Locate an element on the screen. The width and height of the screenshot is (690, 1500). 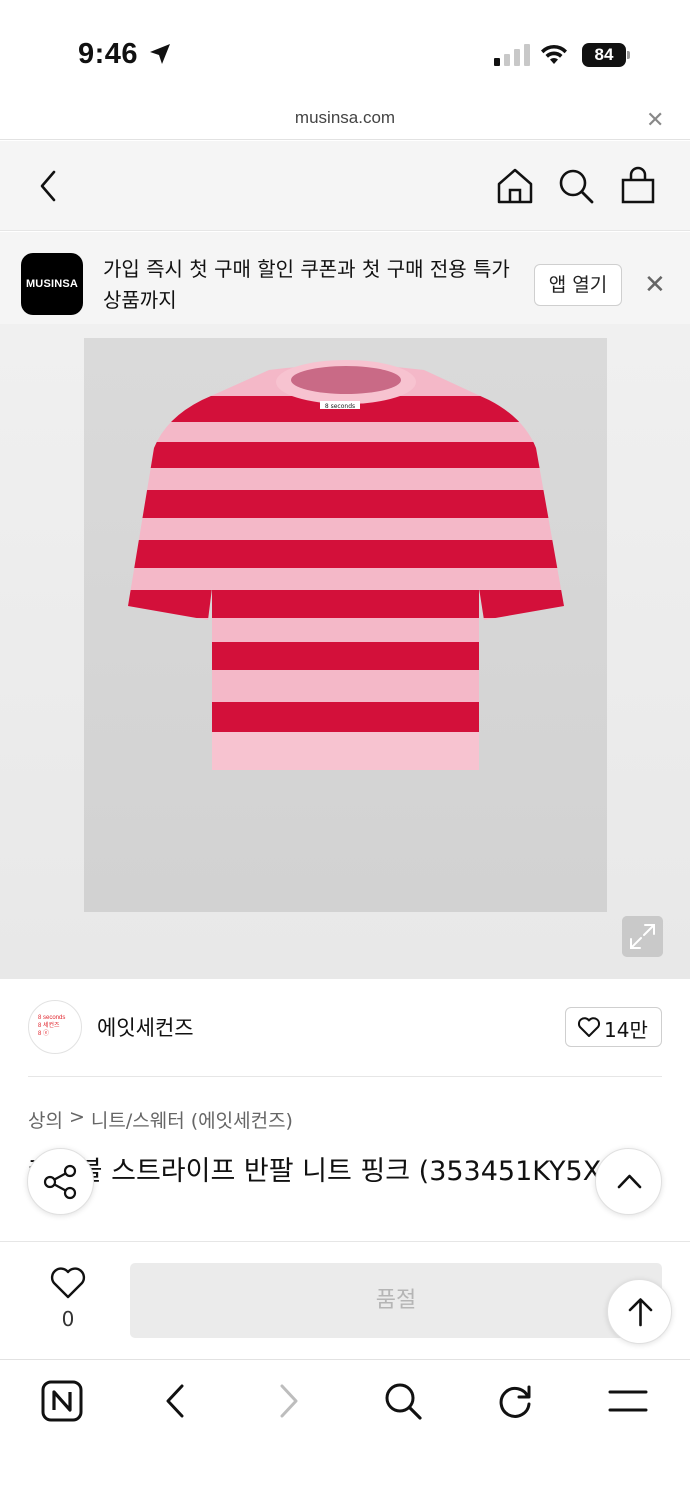
promo-close-icon: ✕ is located at coordinates (655, 285).